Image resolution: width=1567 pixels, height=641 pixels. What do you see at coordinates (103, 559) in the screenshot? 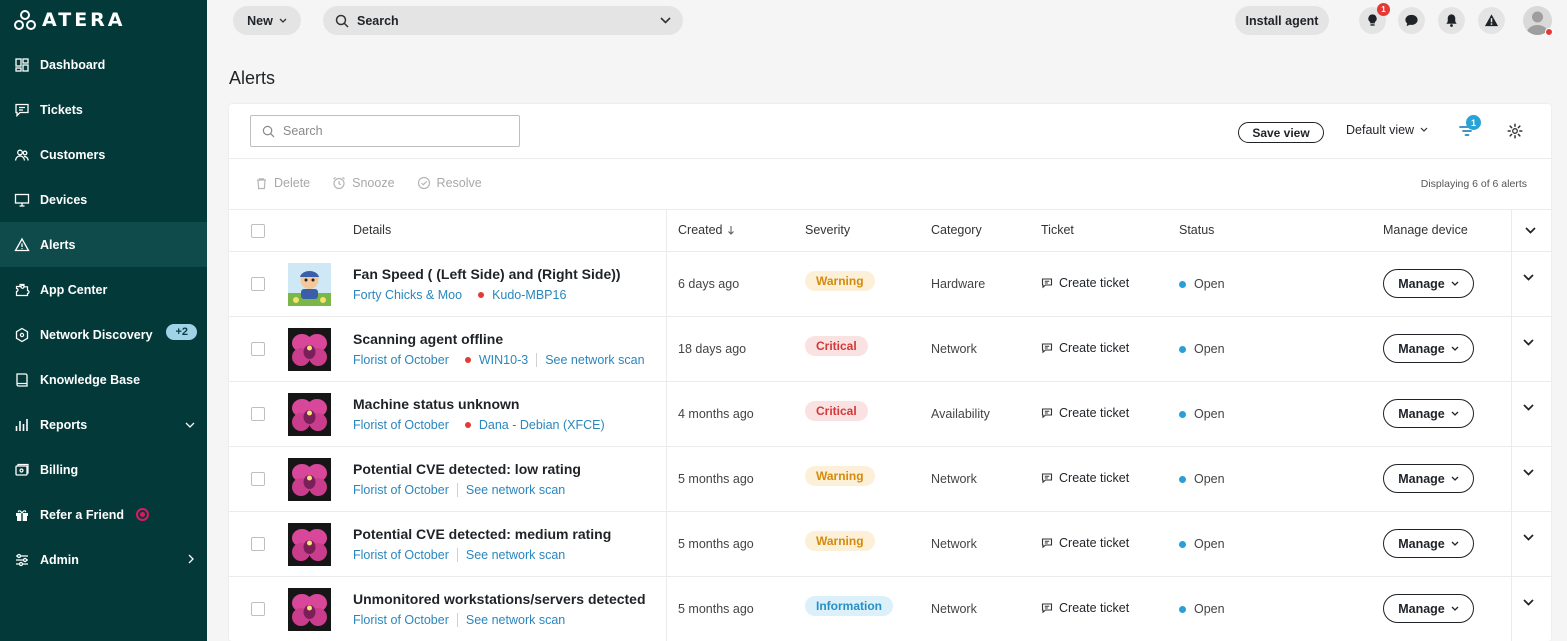
I see `sidebar-item-admin: Admin` at bounding box center [103, 559].